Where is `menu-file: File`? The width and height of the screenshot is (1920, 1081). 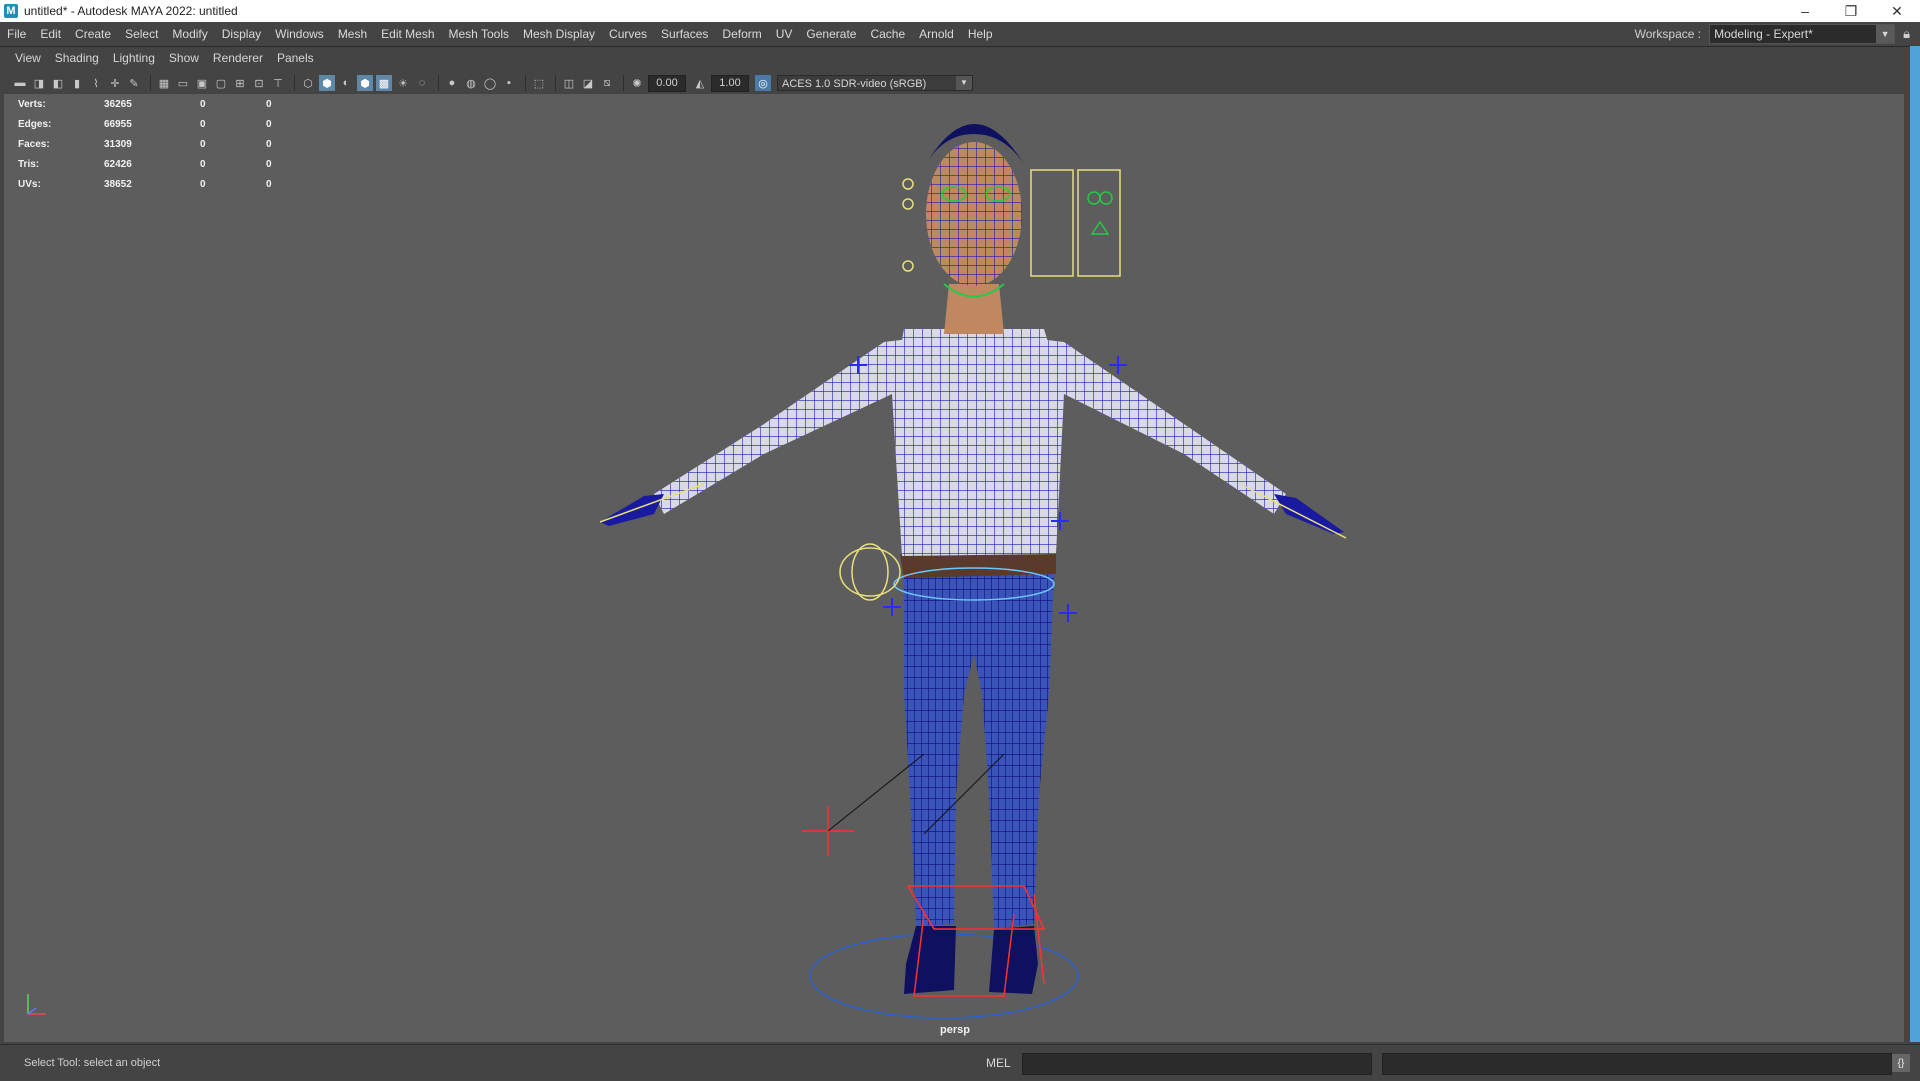
menu-file: File is located at coordinates (16, 34).